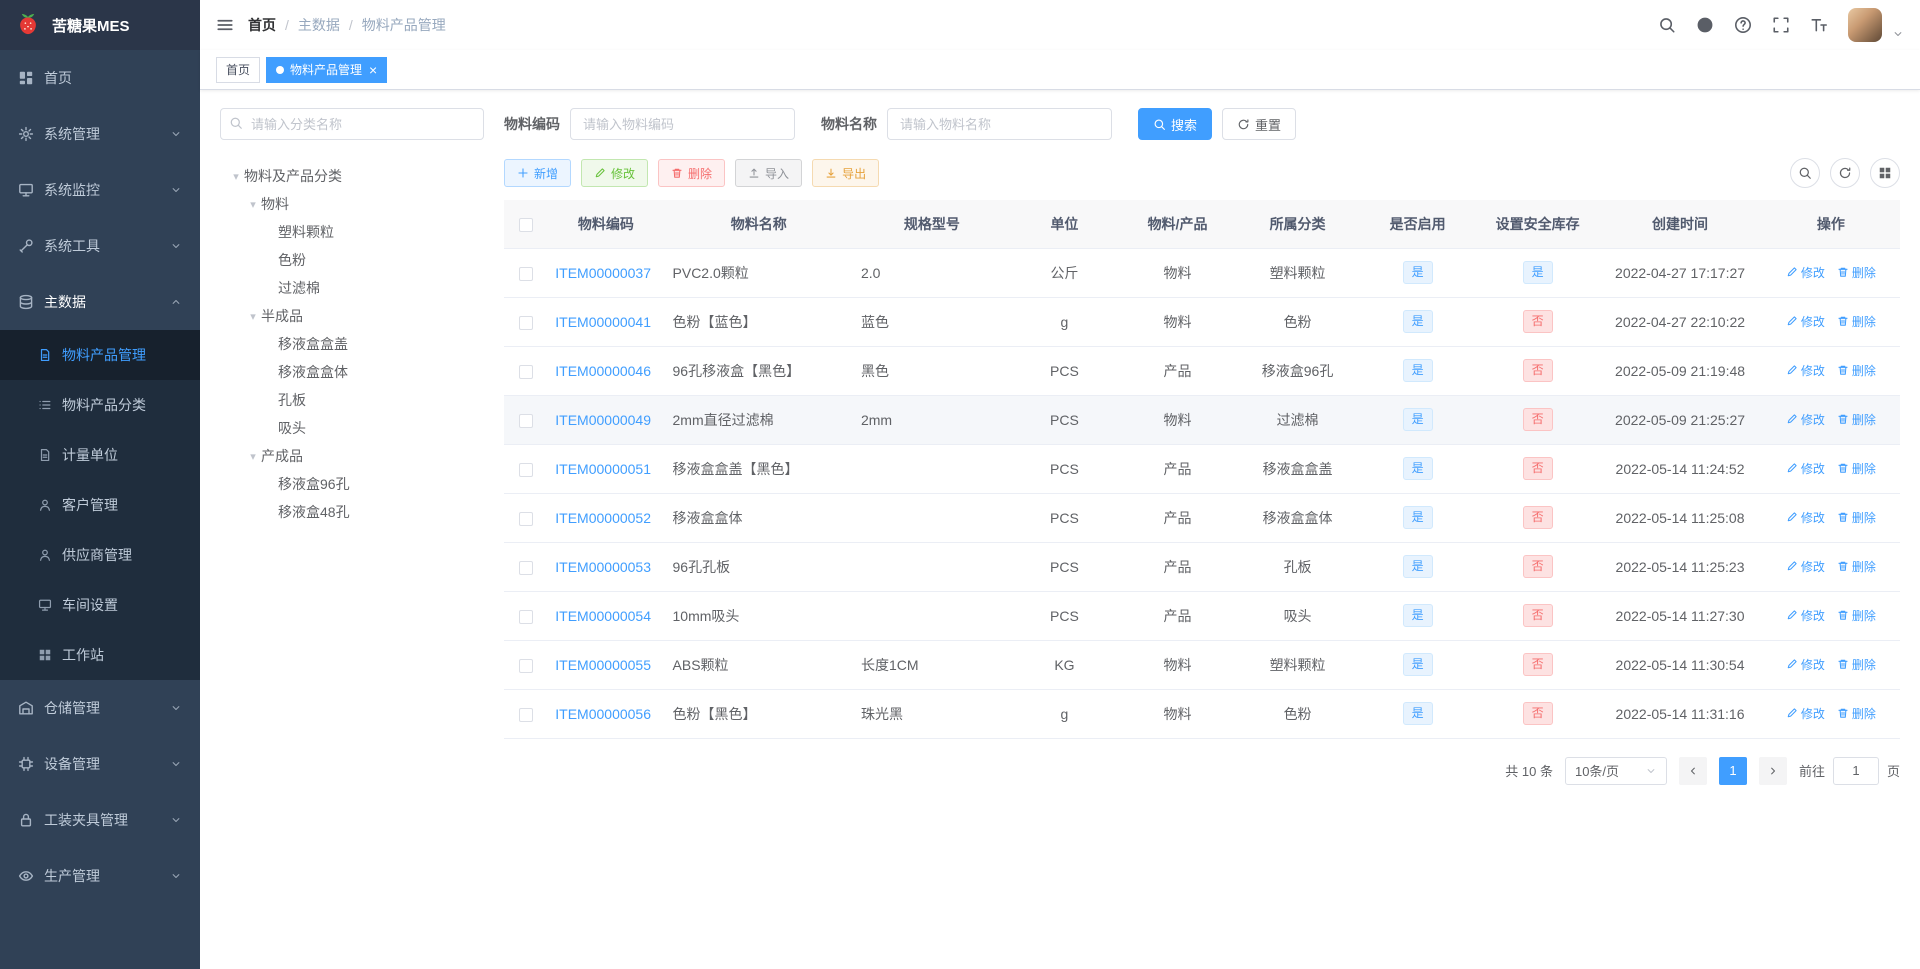 This screenshot has width=1920, height=969. What do you see at coordinates (352, 512) in the screenshot?
I see `tree-node-12: ▾移液盒48孔` at bounding box center [352, 512].